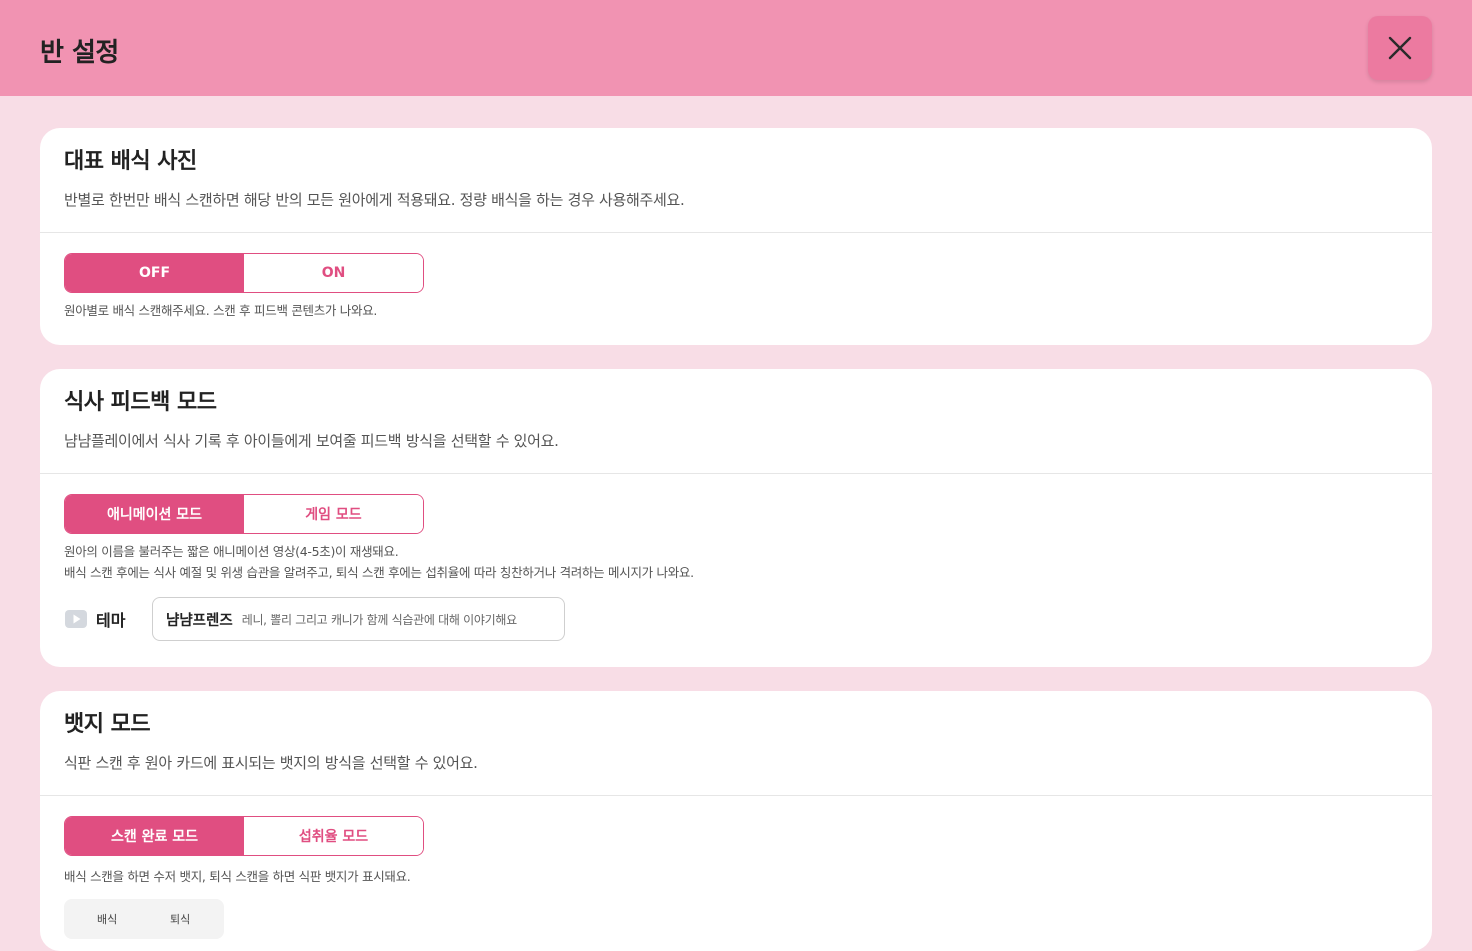  I want to click on theme-row: 테마 냠냠프렌즈 레니, 뽈리 그리고 캐니가 함께 식습관에 대해 이야기해요, so click(736, 619).